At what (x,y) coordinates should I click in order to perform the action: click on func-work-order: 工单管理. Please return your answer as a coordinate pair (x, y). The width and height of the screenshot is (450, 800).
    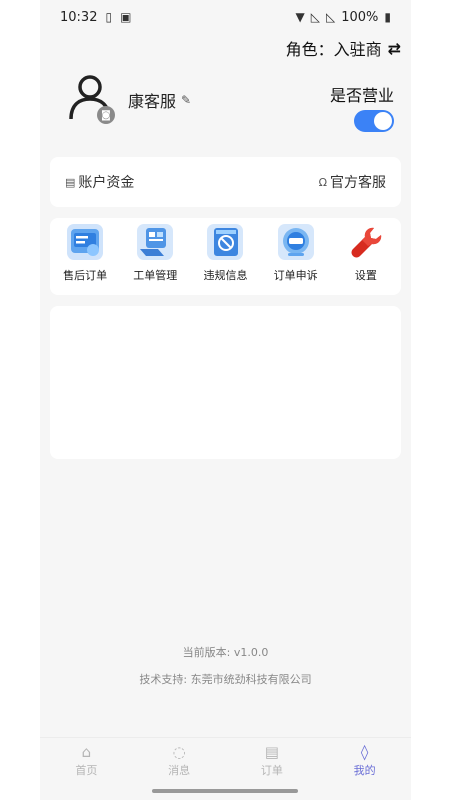
    Looking at the image, I should click on (155, 253).